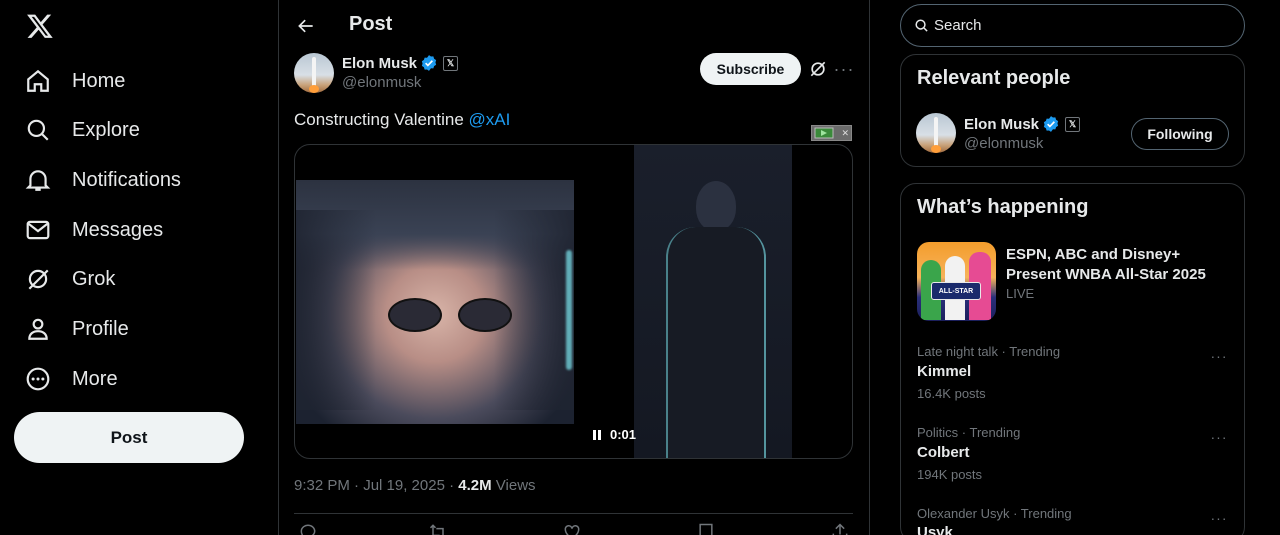  I want to click on repost-button, so click(441, 528).